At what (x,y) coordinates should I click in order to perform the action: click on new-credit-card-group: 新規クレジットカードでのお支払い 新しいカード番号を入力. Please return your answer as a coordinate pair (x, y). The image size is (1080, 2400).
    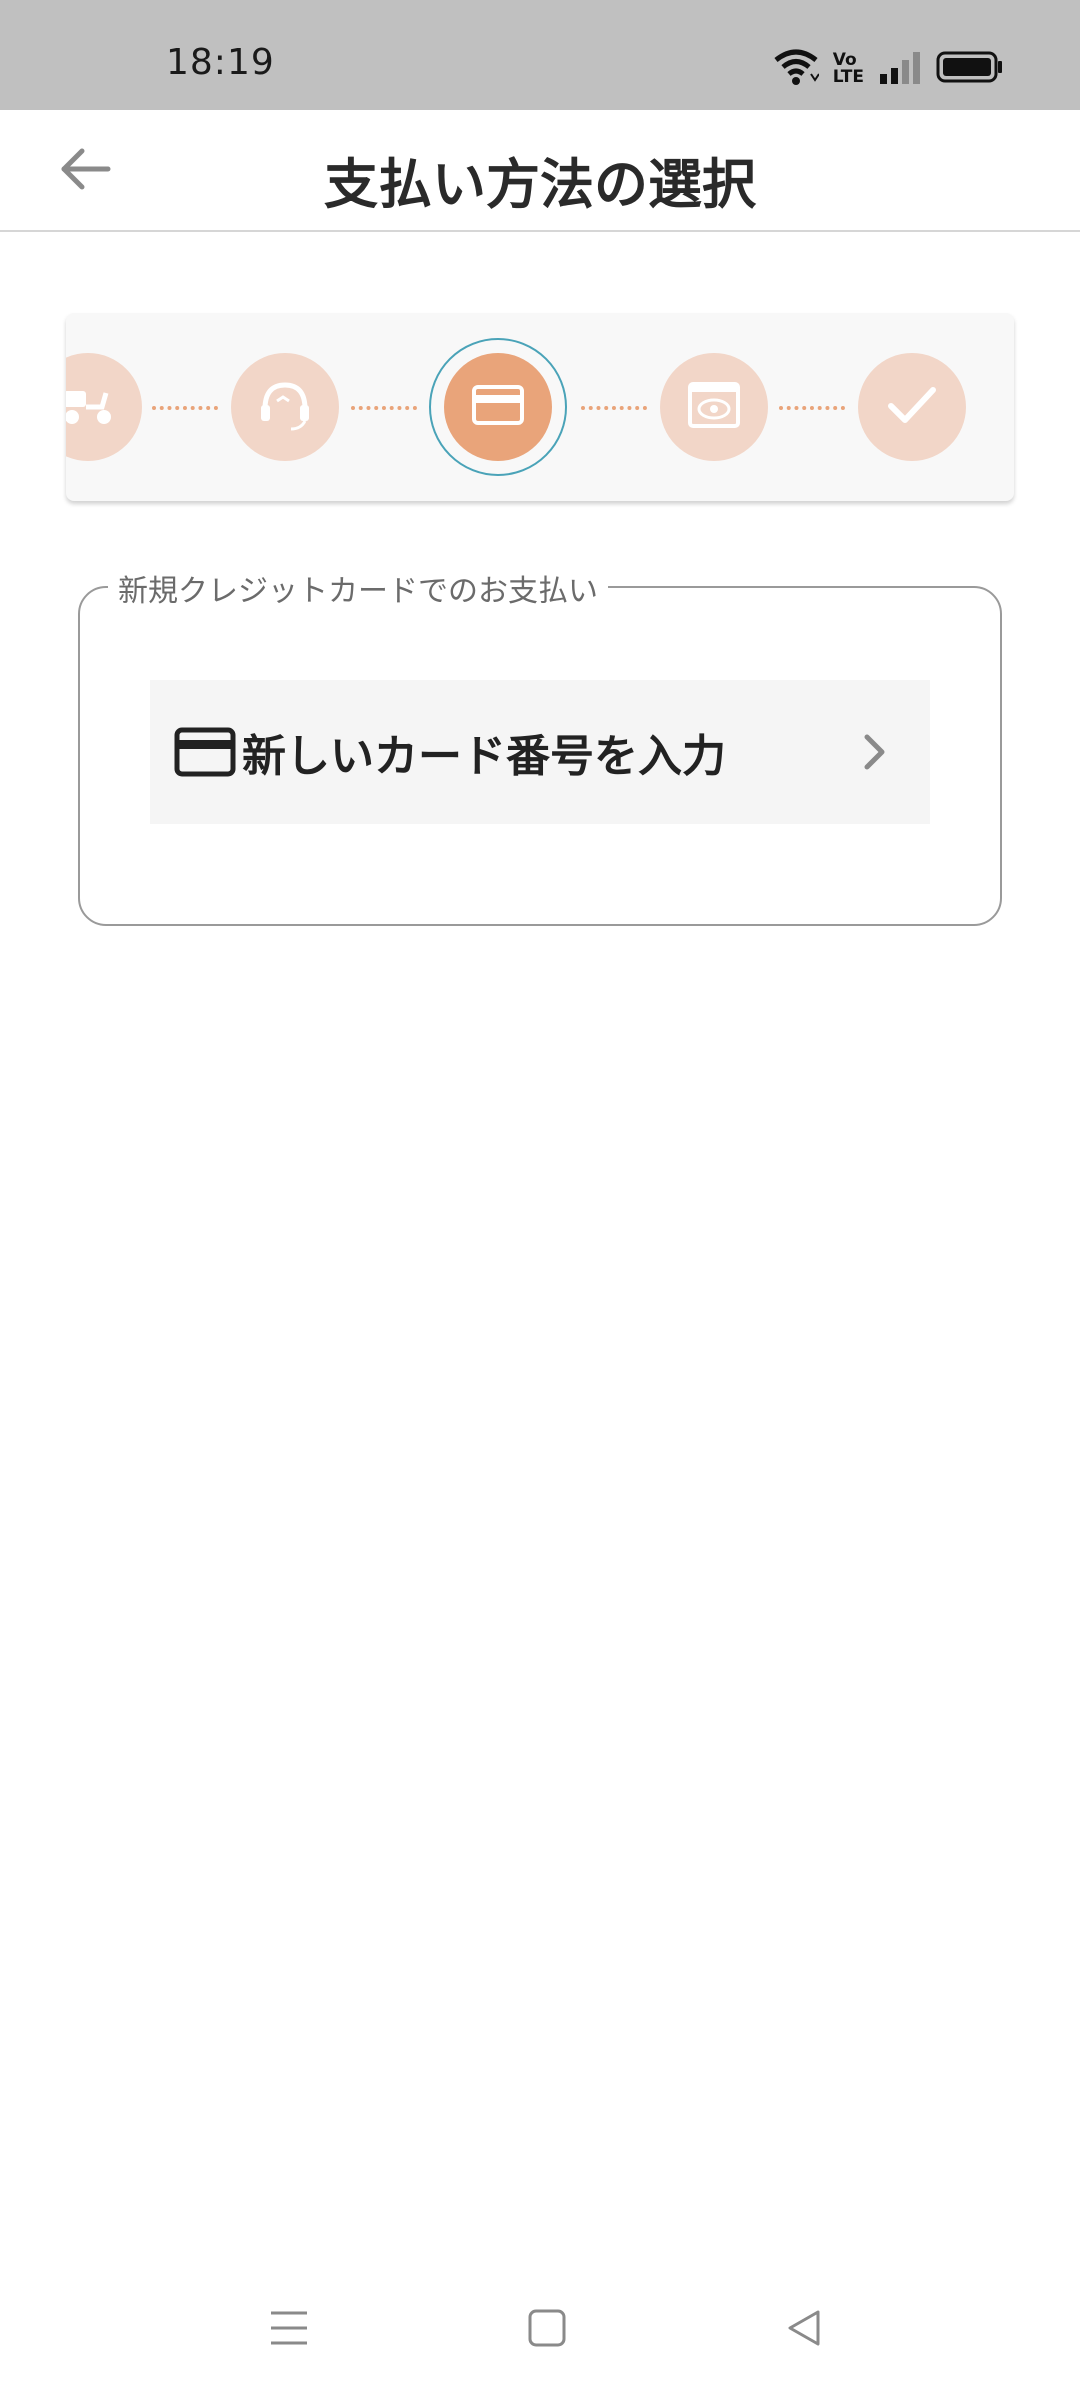
    Looking at the image, I should click on (540, 746).